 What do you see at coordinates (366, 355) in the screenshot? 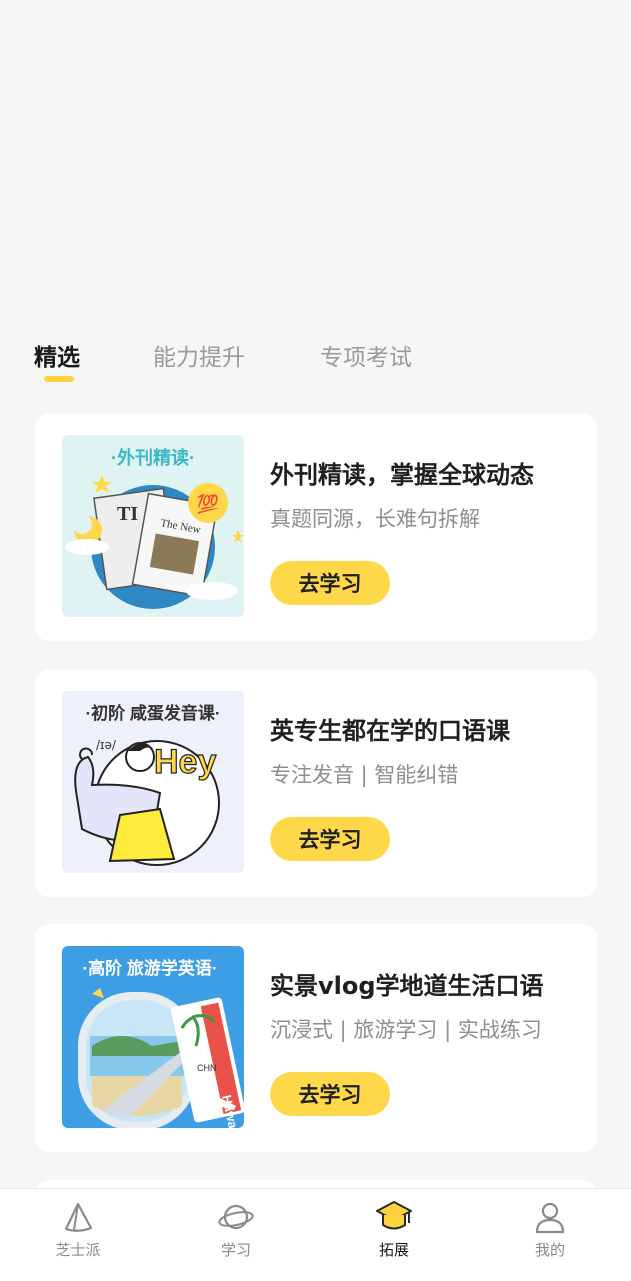
I see `tab-special-exam: 专项考试` at bounding box center [366, 355].